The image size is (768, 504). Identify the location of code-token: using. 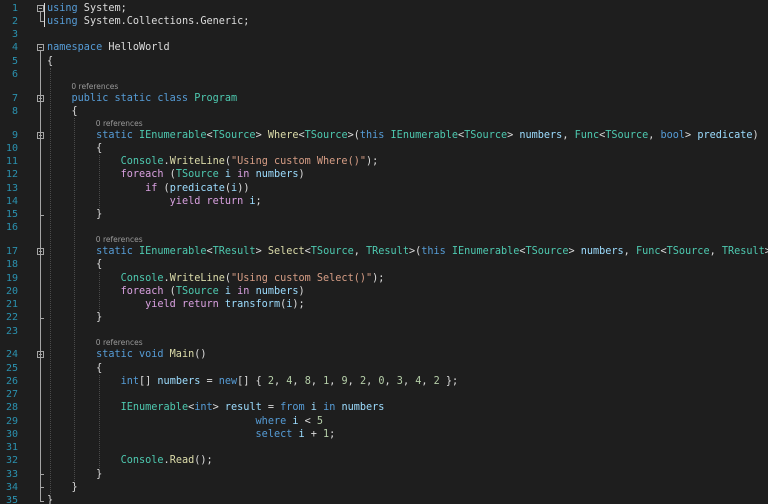
(62, 8).